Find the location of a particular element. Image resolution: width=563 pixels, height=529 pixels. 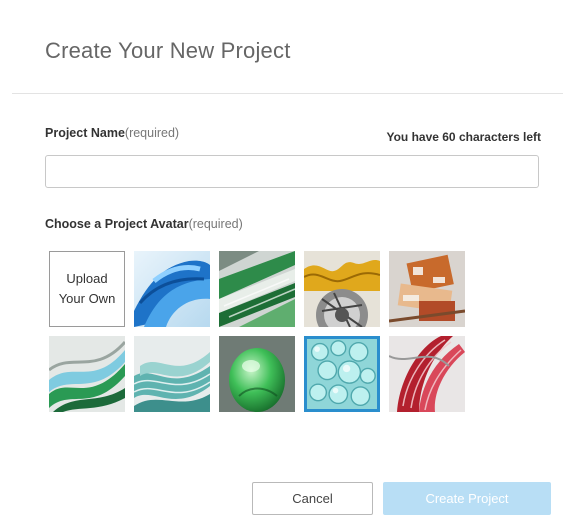

green-egg-avatar-icon is located at coordinates (257, 374).